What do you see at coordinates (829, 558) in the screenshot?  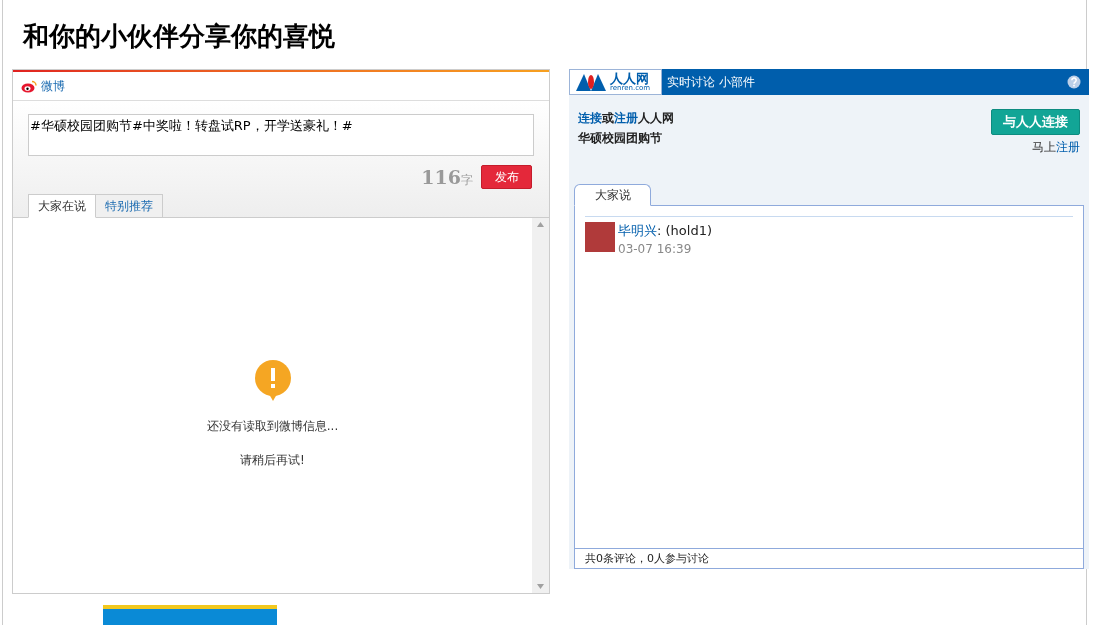 I see `comments-footer: 共0条评论，0人参与讨论` at bounding box center [829, 558].